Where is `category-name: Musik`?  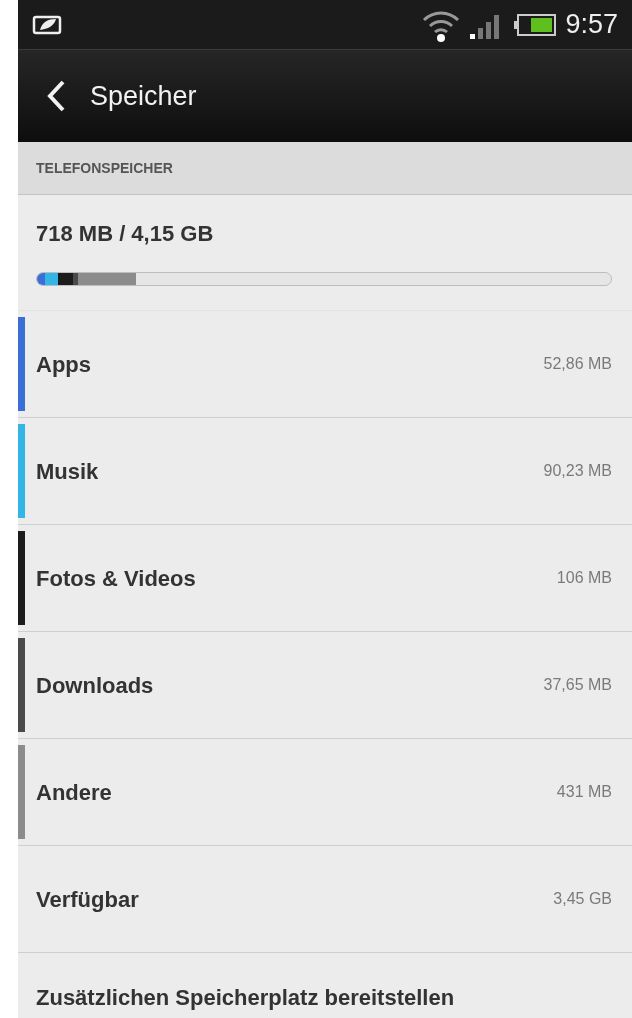 category-name: Musik is located at coordinates (67, 471).